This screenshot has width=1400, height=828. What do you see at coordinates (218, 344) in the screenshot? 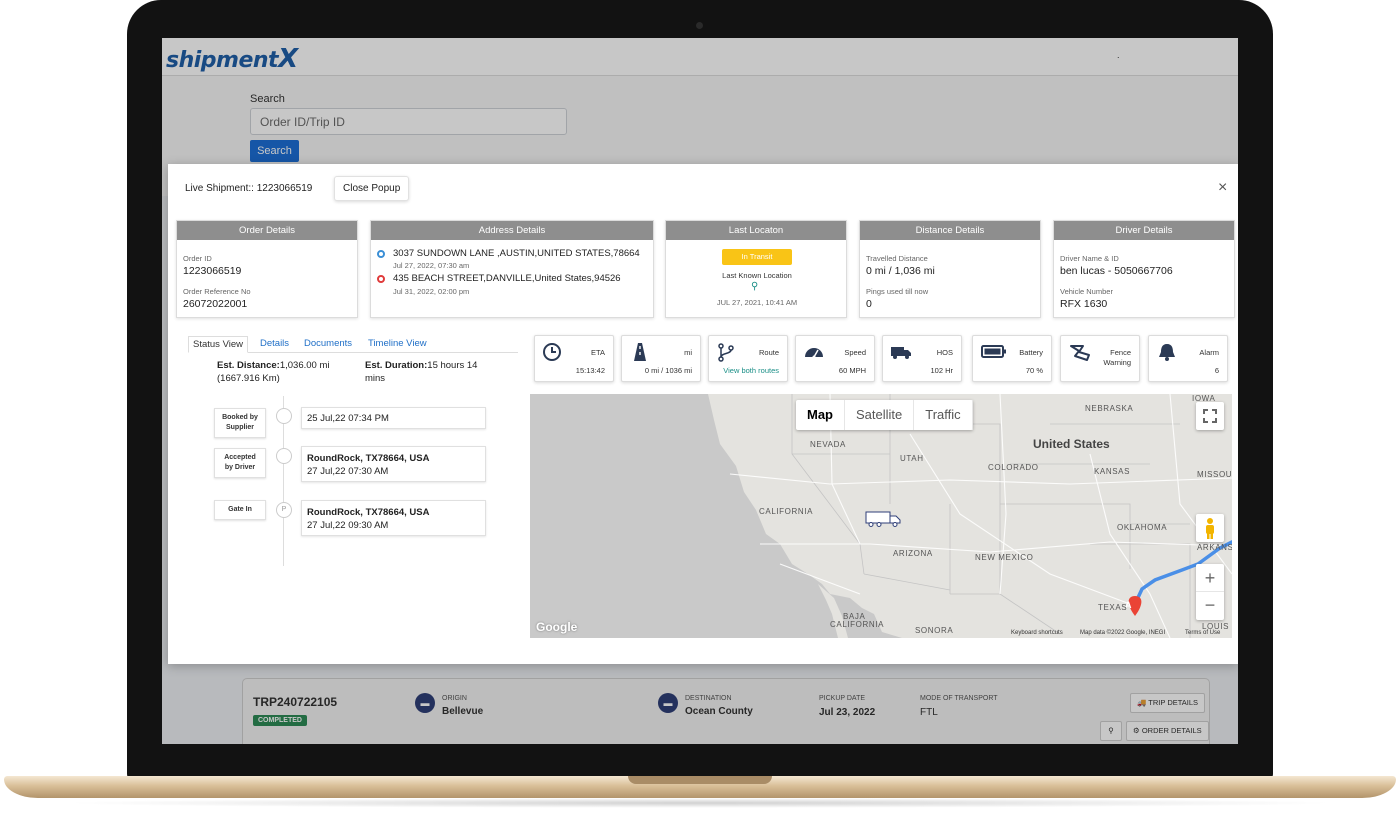
I see `tab-status-view: Status View` at bounding box center [218, 344].